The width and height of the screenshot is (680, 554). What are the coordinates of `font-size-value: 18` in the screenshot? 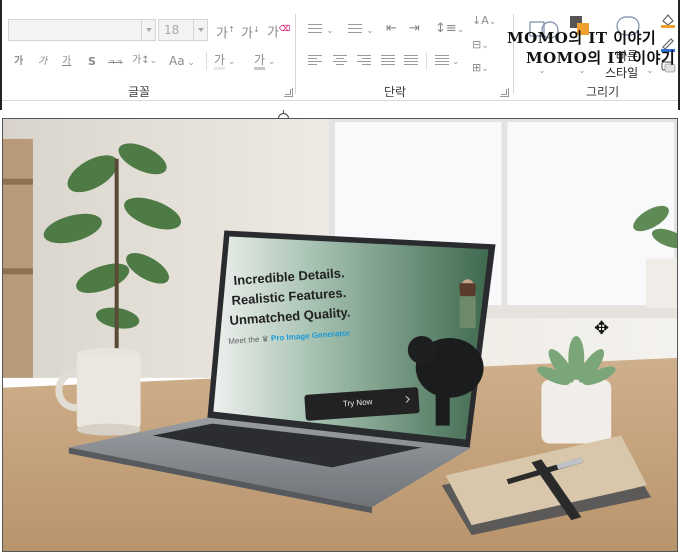 It's located at (172, 30).